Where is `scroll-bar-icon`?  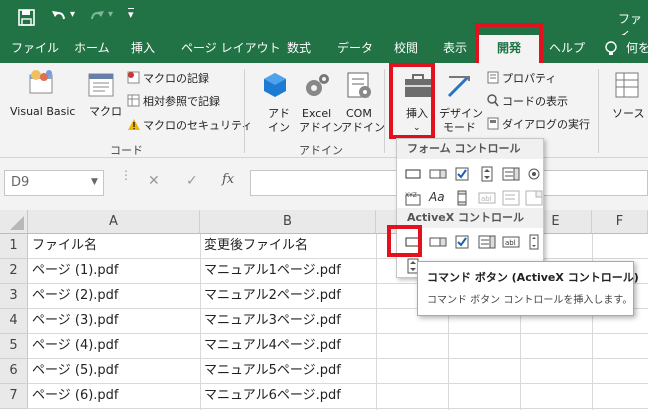
scroll-bar-icon is located at coordinates (462, 198).